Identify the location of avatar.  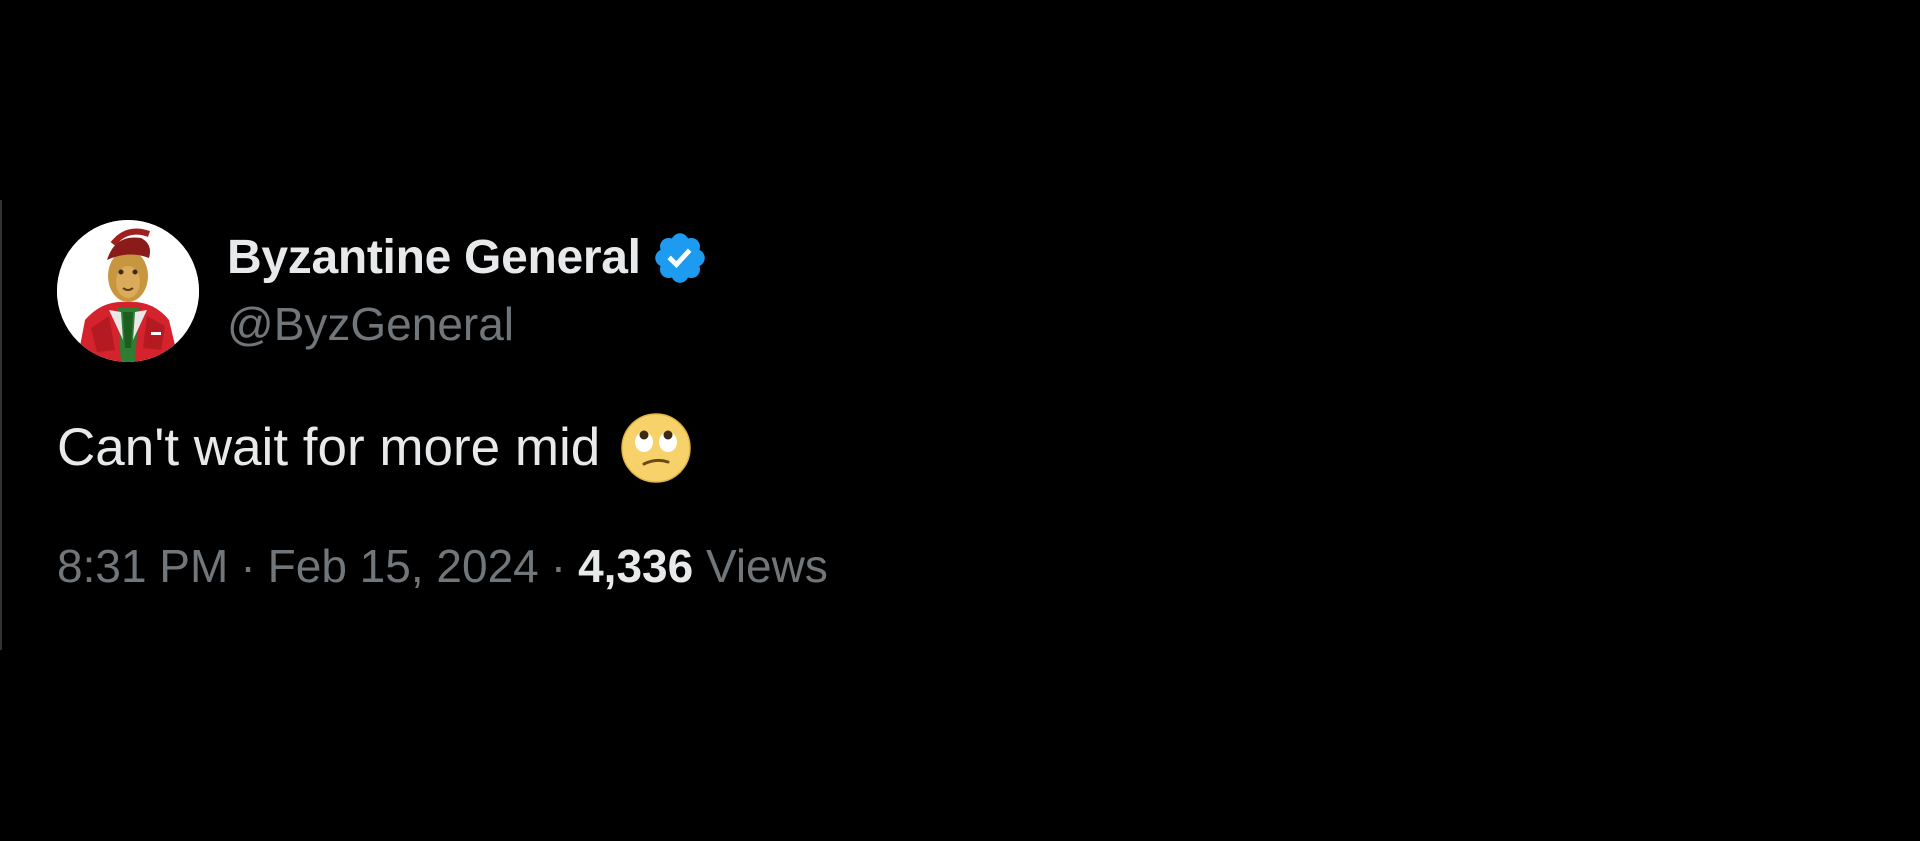
(128, 291).